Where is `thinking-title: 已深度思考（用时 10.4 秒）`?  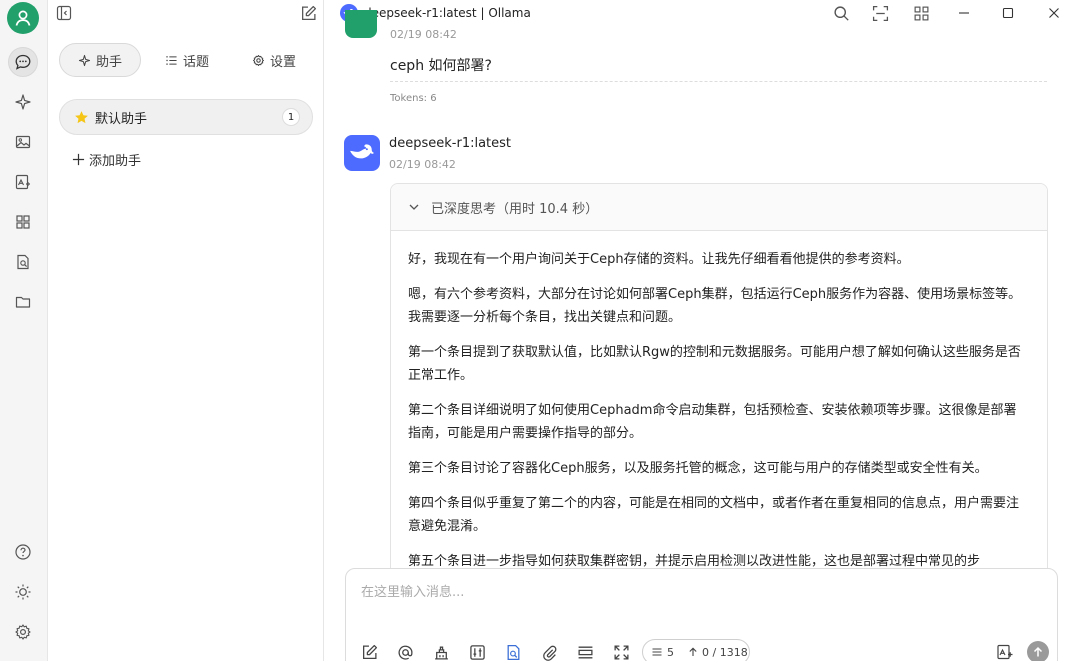 thinking-title: 已深度思考（用时 10.4 秒） is located at coordinates (515, 209).